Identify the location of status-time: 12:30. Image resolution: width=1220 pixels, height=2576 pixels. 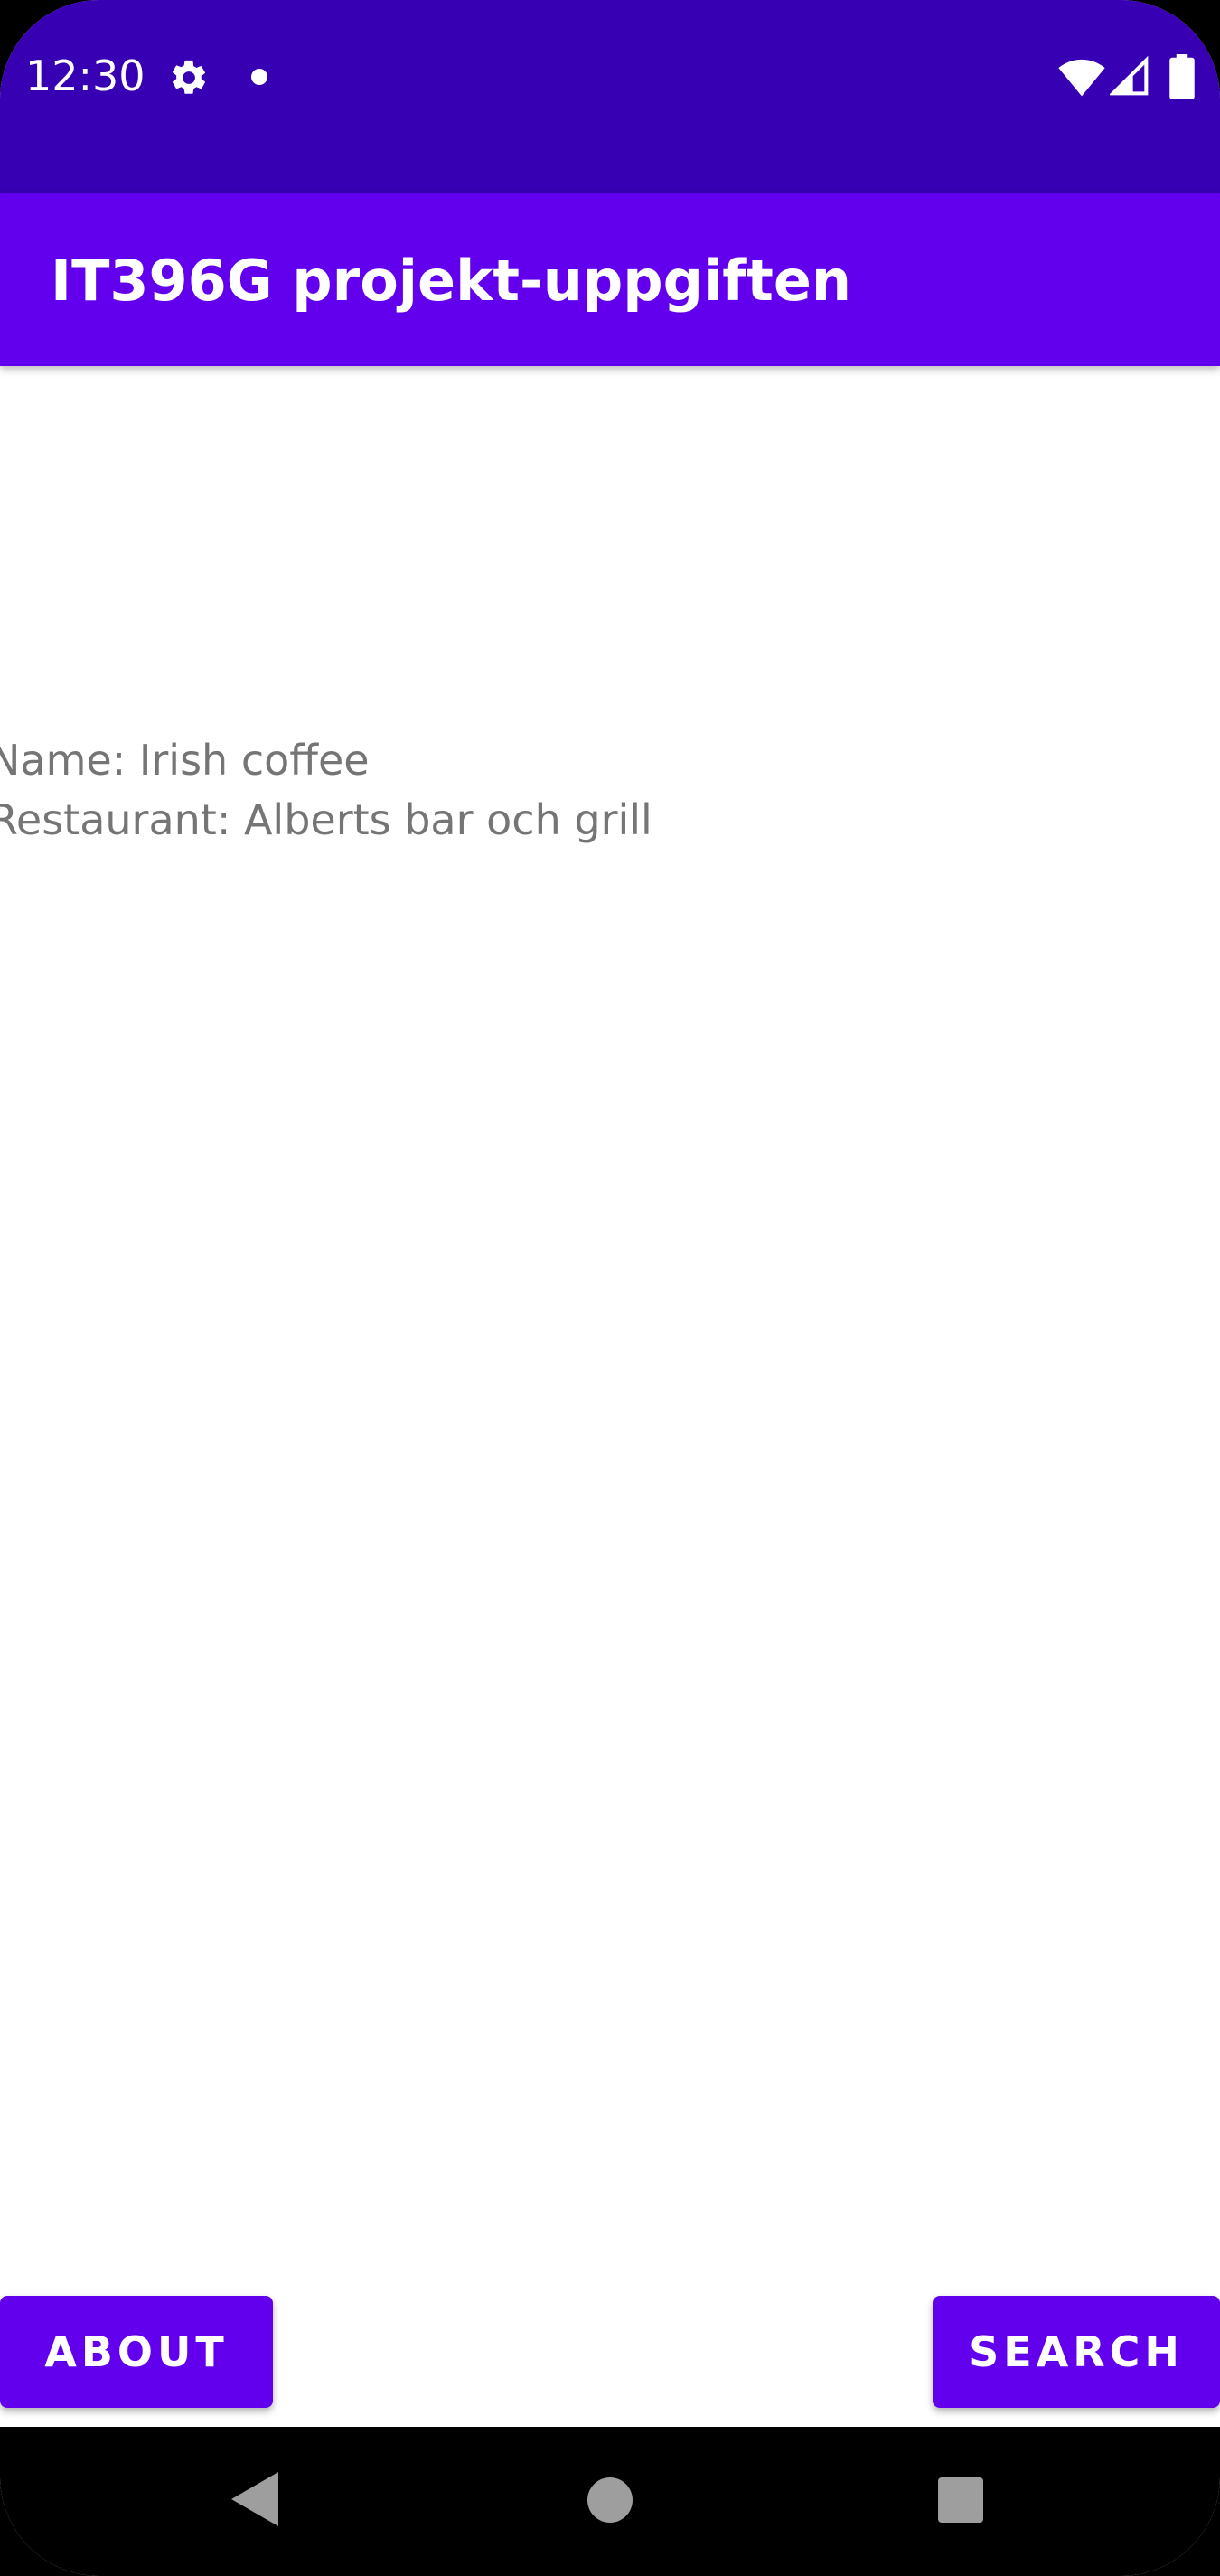
(85, 76).